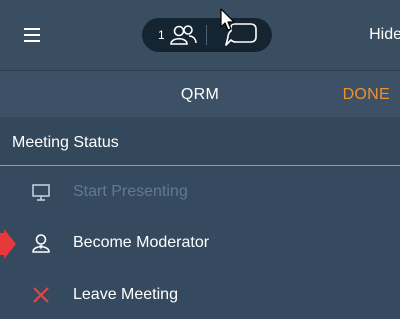  I want to click on annotation-arrow-icon, so click(8, 244).